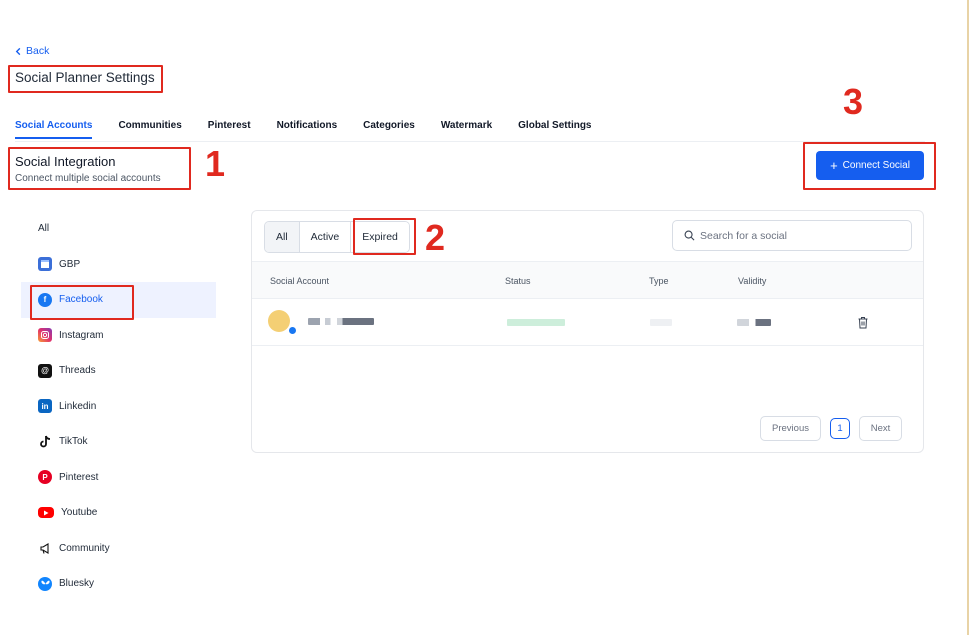 The width and height of the screenshot is (975, 635). Describe the element at coordinates (149, 131) in the screenshot. I see `tab-communities: Communities` at that location.